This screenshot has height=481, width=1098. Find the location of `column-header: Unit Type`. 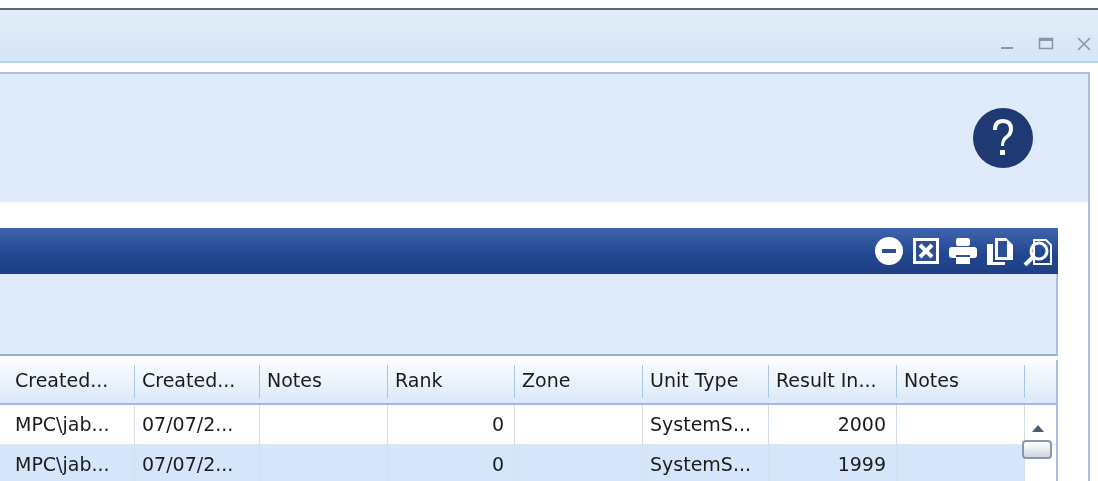

column-header: Unit Type is located at coordinates (706, 381).